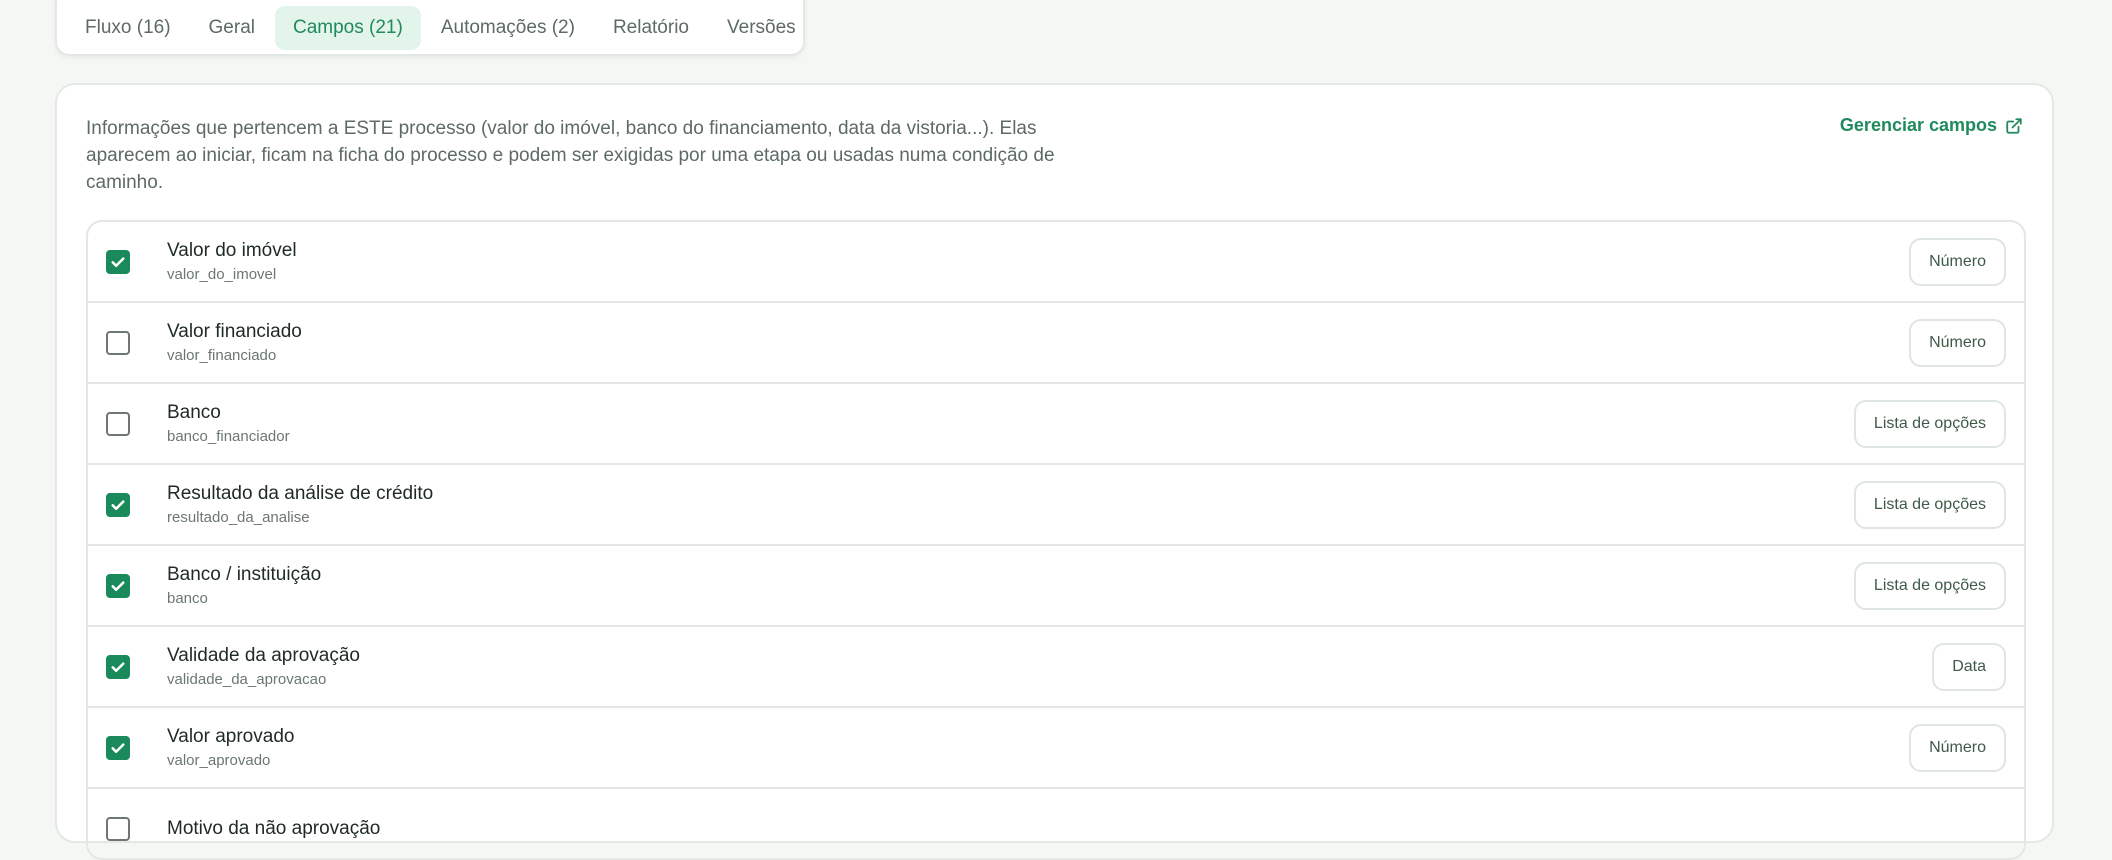 Image resolution: width=2112 pixels, height=860 pixels. I want to click on field-text: Banco banco_financiador, so click(228, 424).